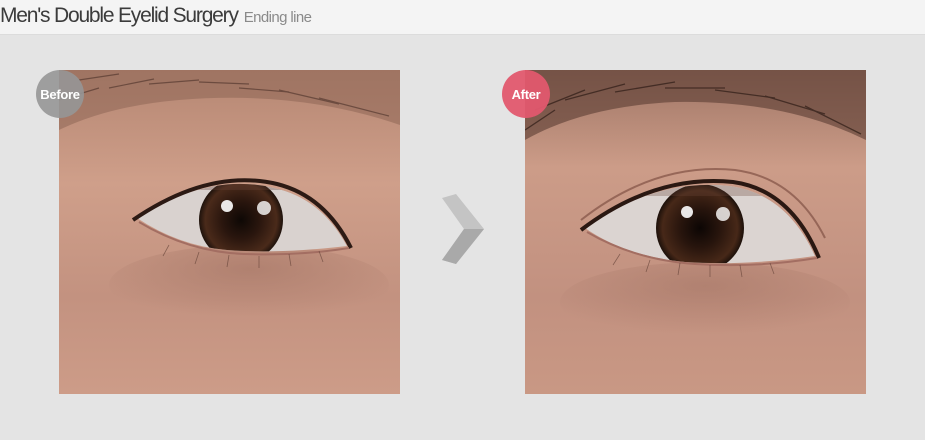  I want to click on title-subtitle: Ending line, so click(277, 17).